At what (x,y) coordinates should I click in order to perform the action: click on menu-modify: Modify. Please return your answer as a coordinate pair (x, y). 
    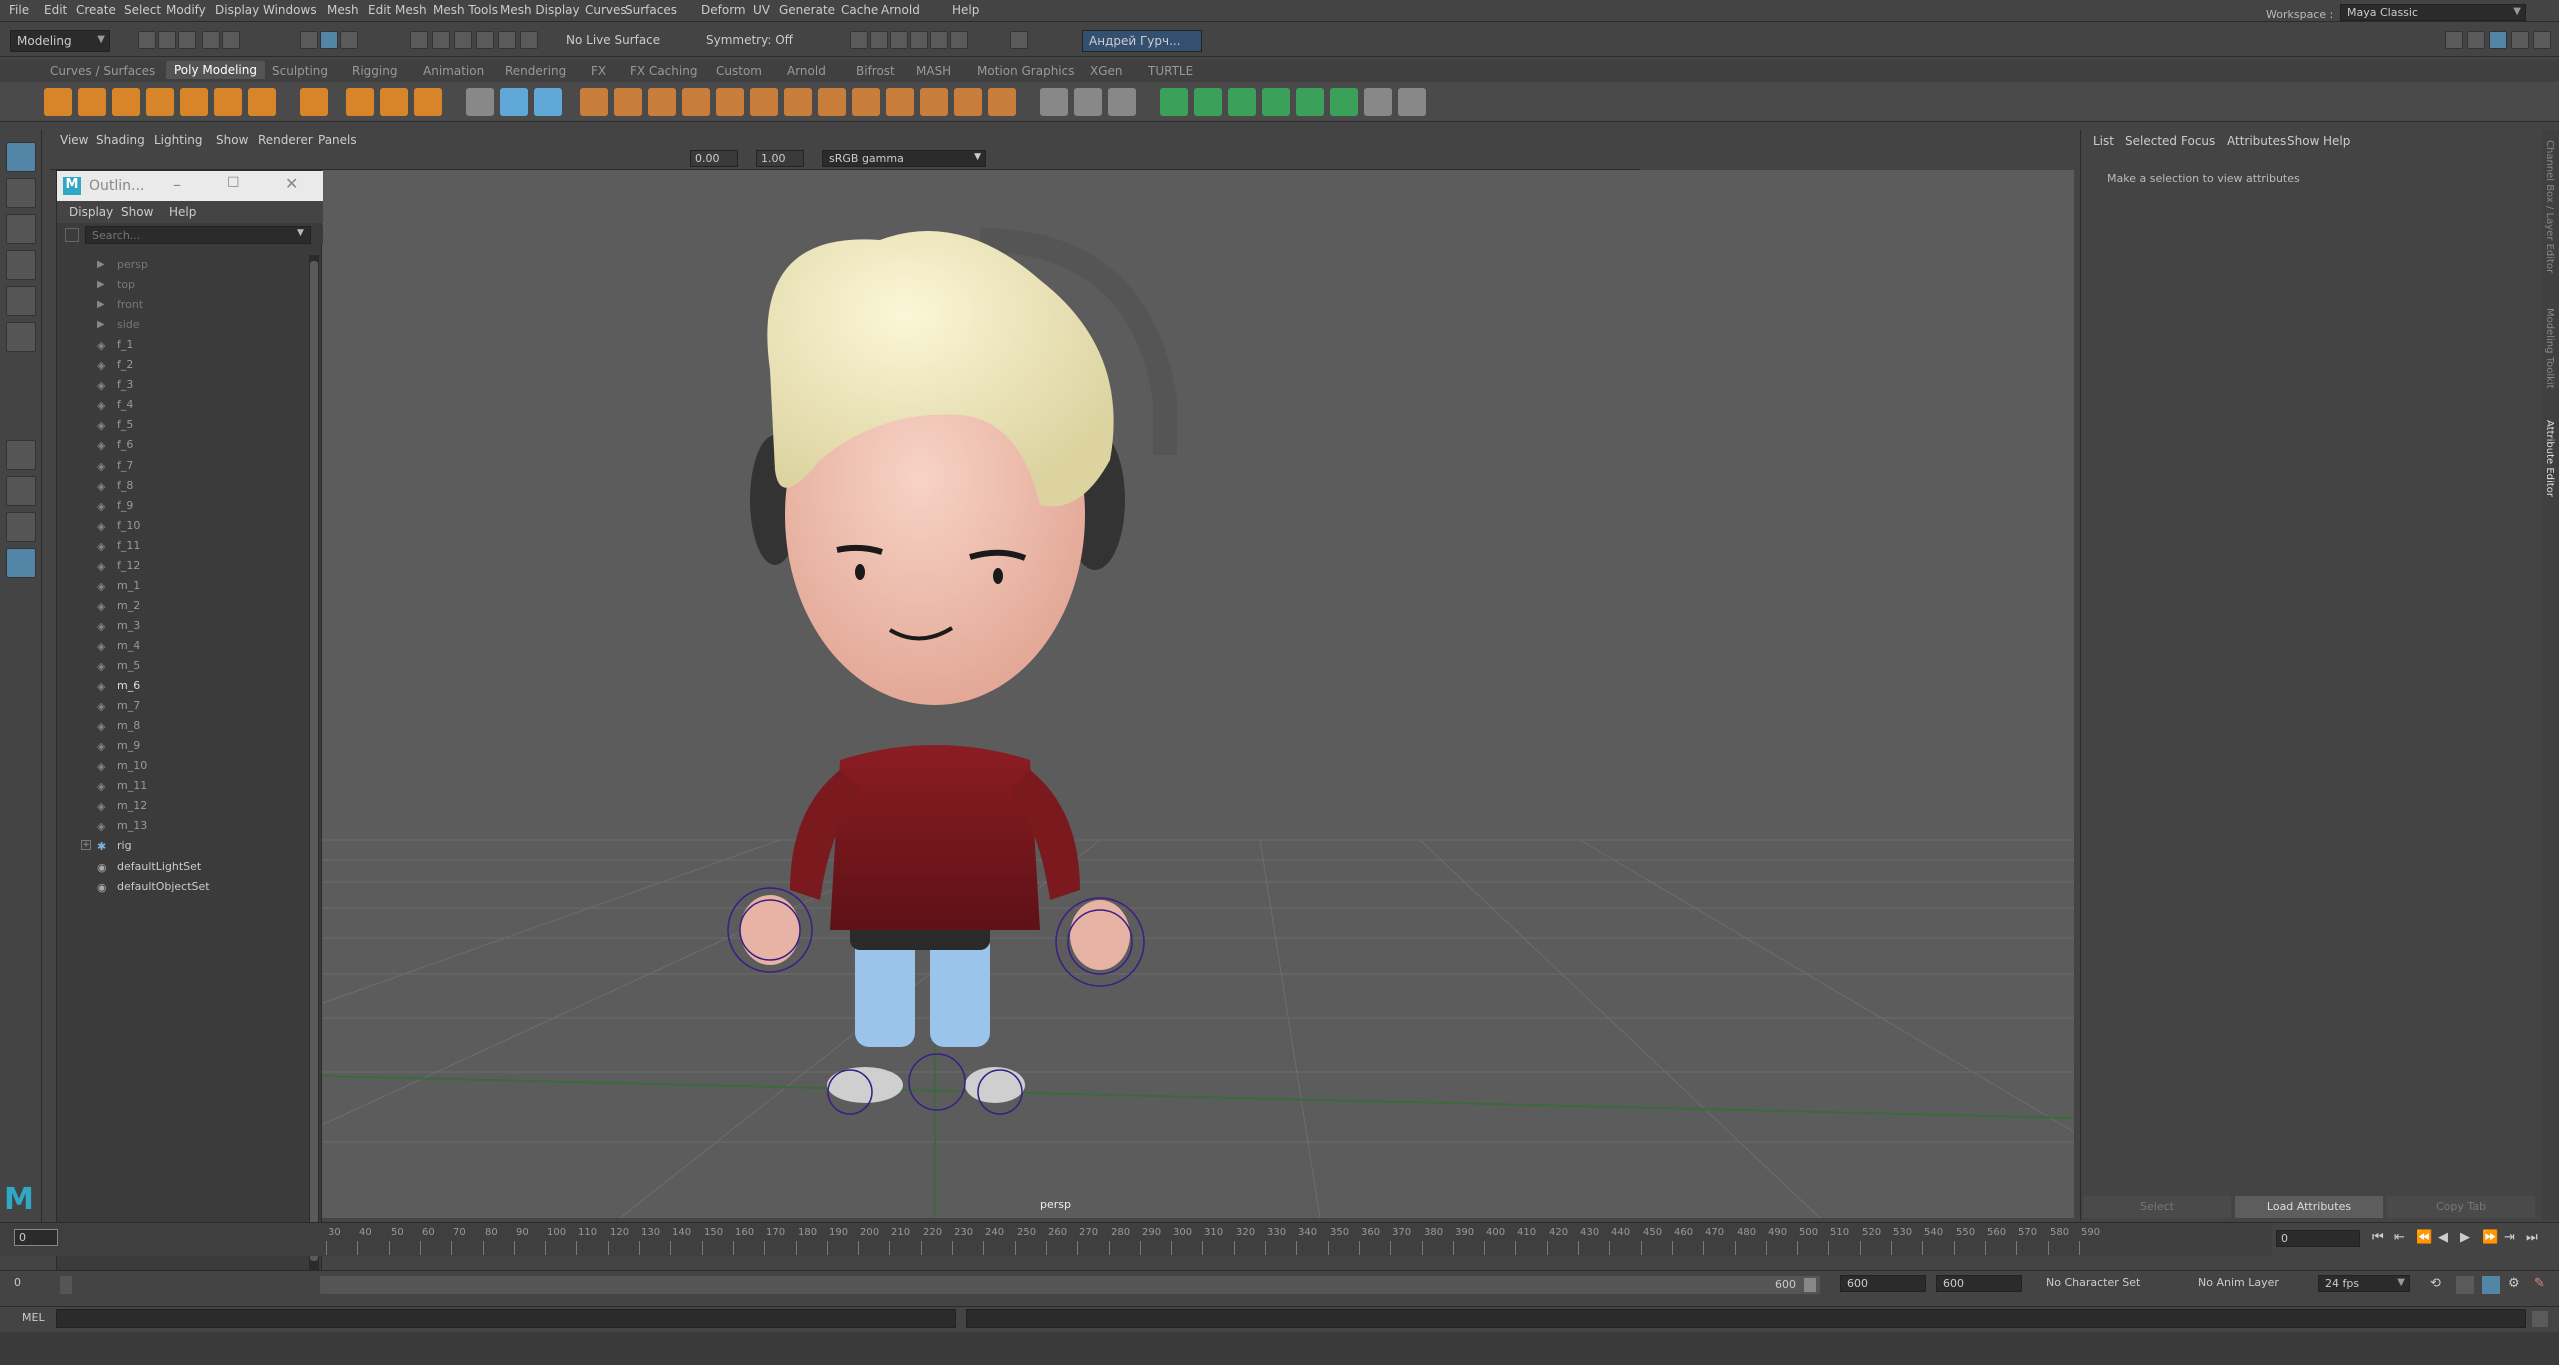
    Looking at the image, I should click on (186, 10).